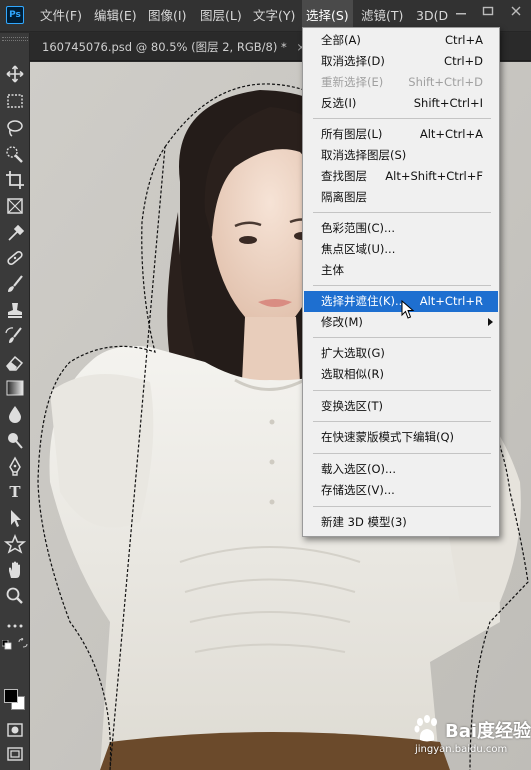 The image size is (531, 770). Describe the element at coordinates (23, 642) in the screenshot. I see `swap-colors-icon` at that location.